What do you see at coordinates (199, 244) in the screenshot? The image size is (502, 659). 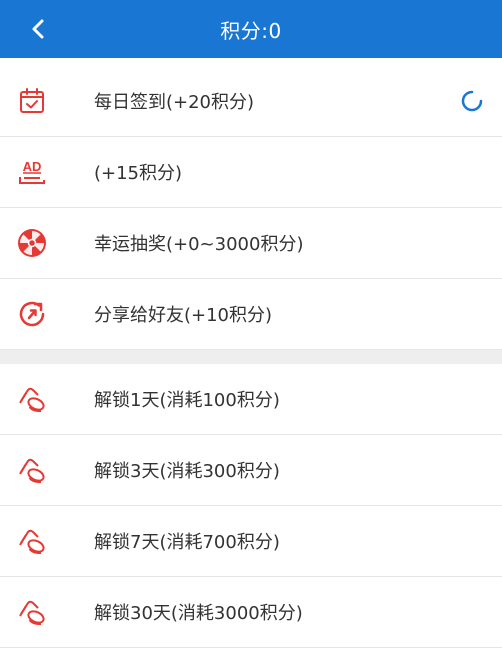 I see `lucky-draw-label: 幸运抽奖(+0~3000积分)` at bounding box center [199, 244].